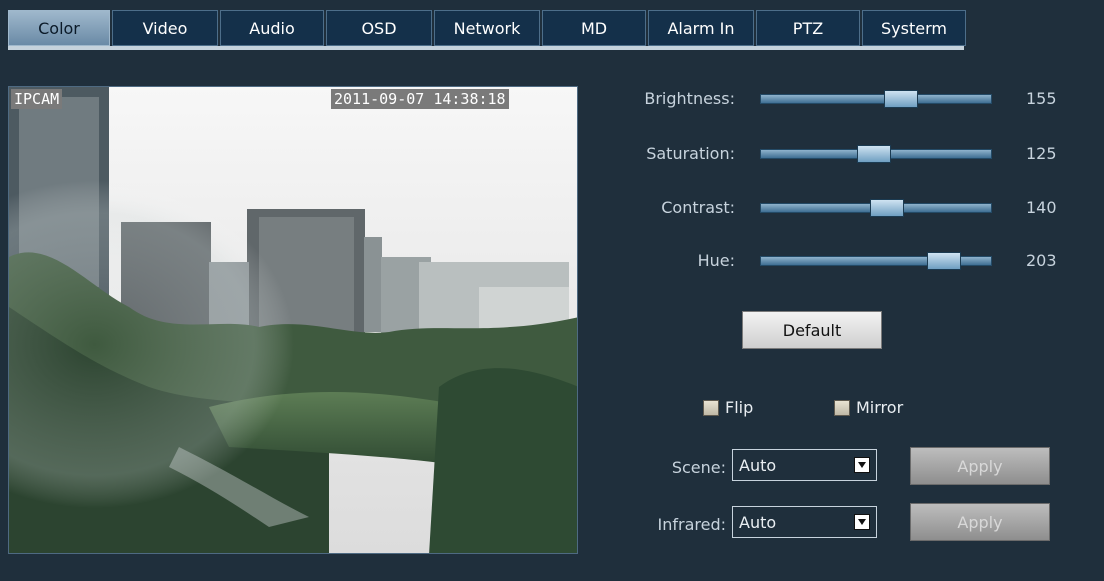 Image resolution: width=1104 pixels, height=581 pixels. I want to click on saturation-slider, so click(876, 154).